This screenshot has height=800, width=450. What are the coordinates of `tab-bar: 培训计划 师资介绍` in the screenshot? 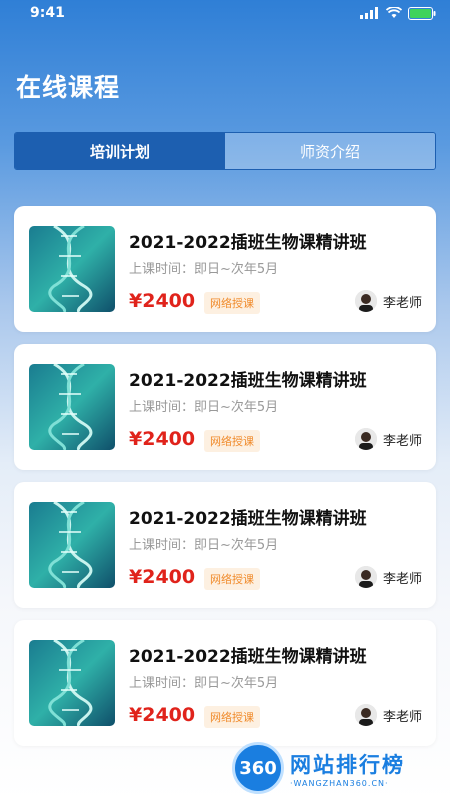 It's located at (225, 151).